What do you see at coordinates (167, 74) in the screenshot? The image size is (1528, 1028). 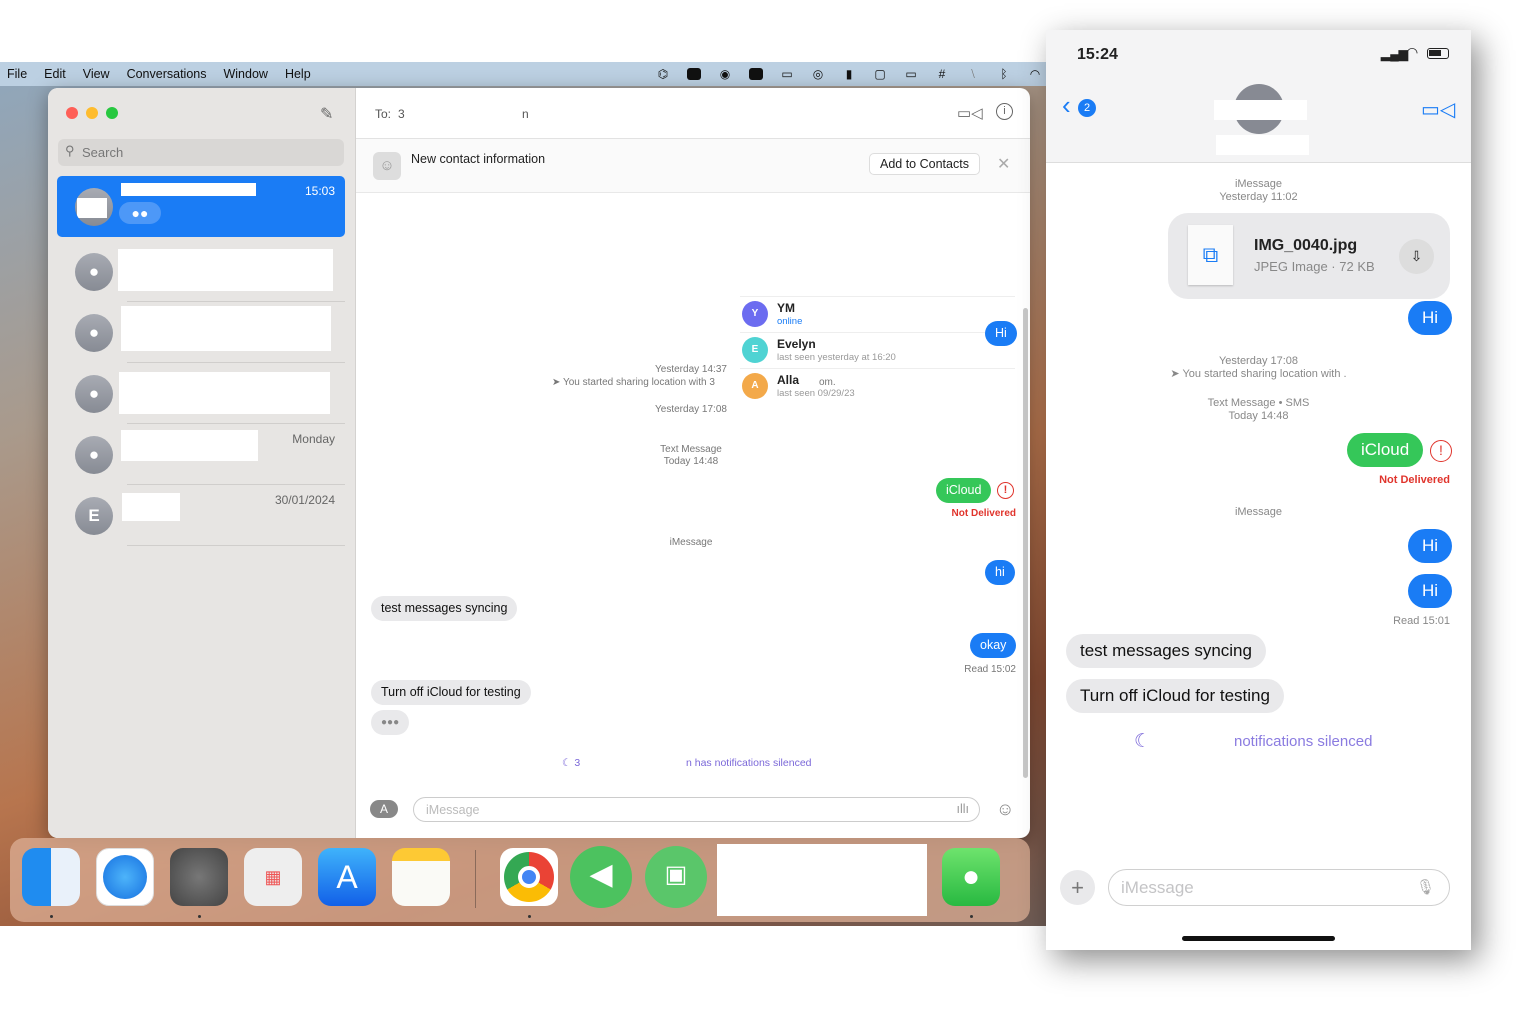 I see `menu-conversations: Conversations` at bounding box center [167, 74].